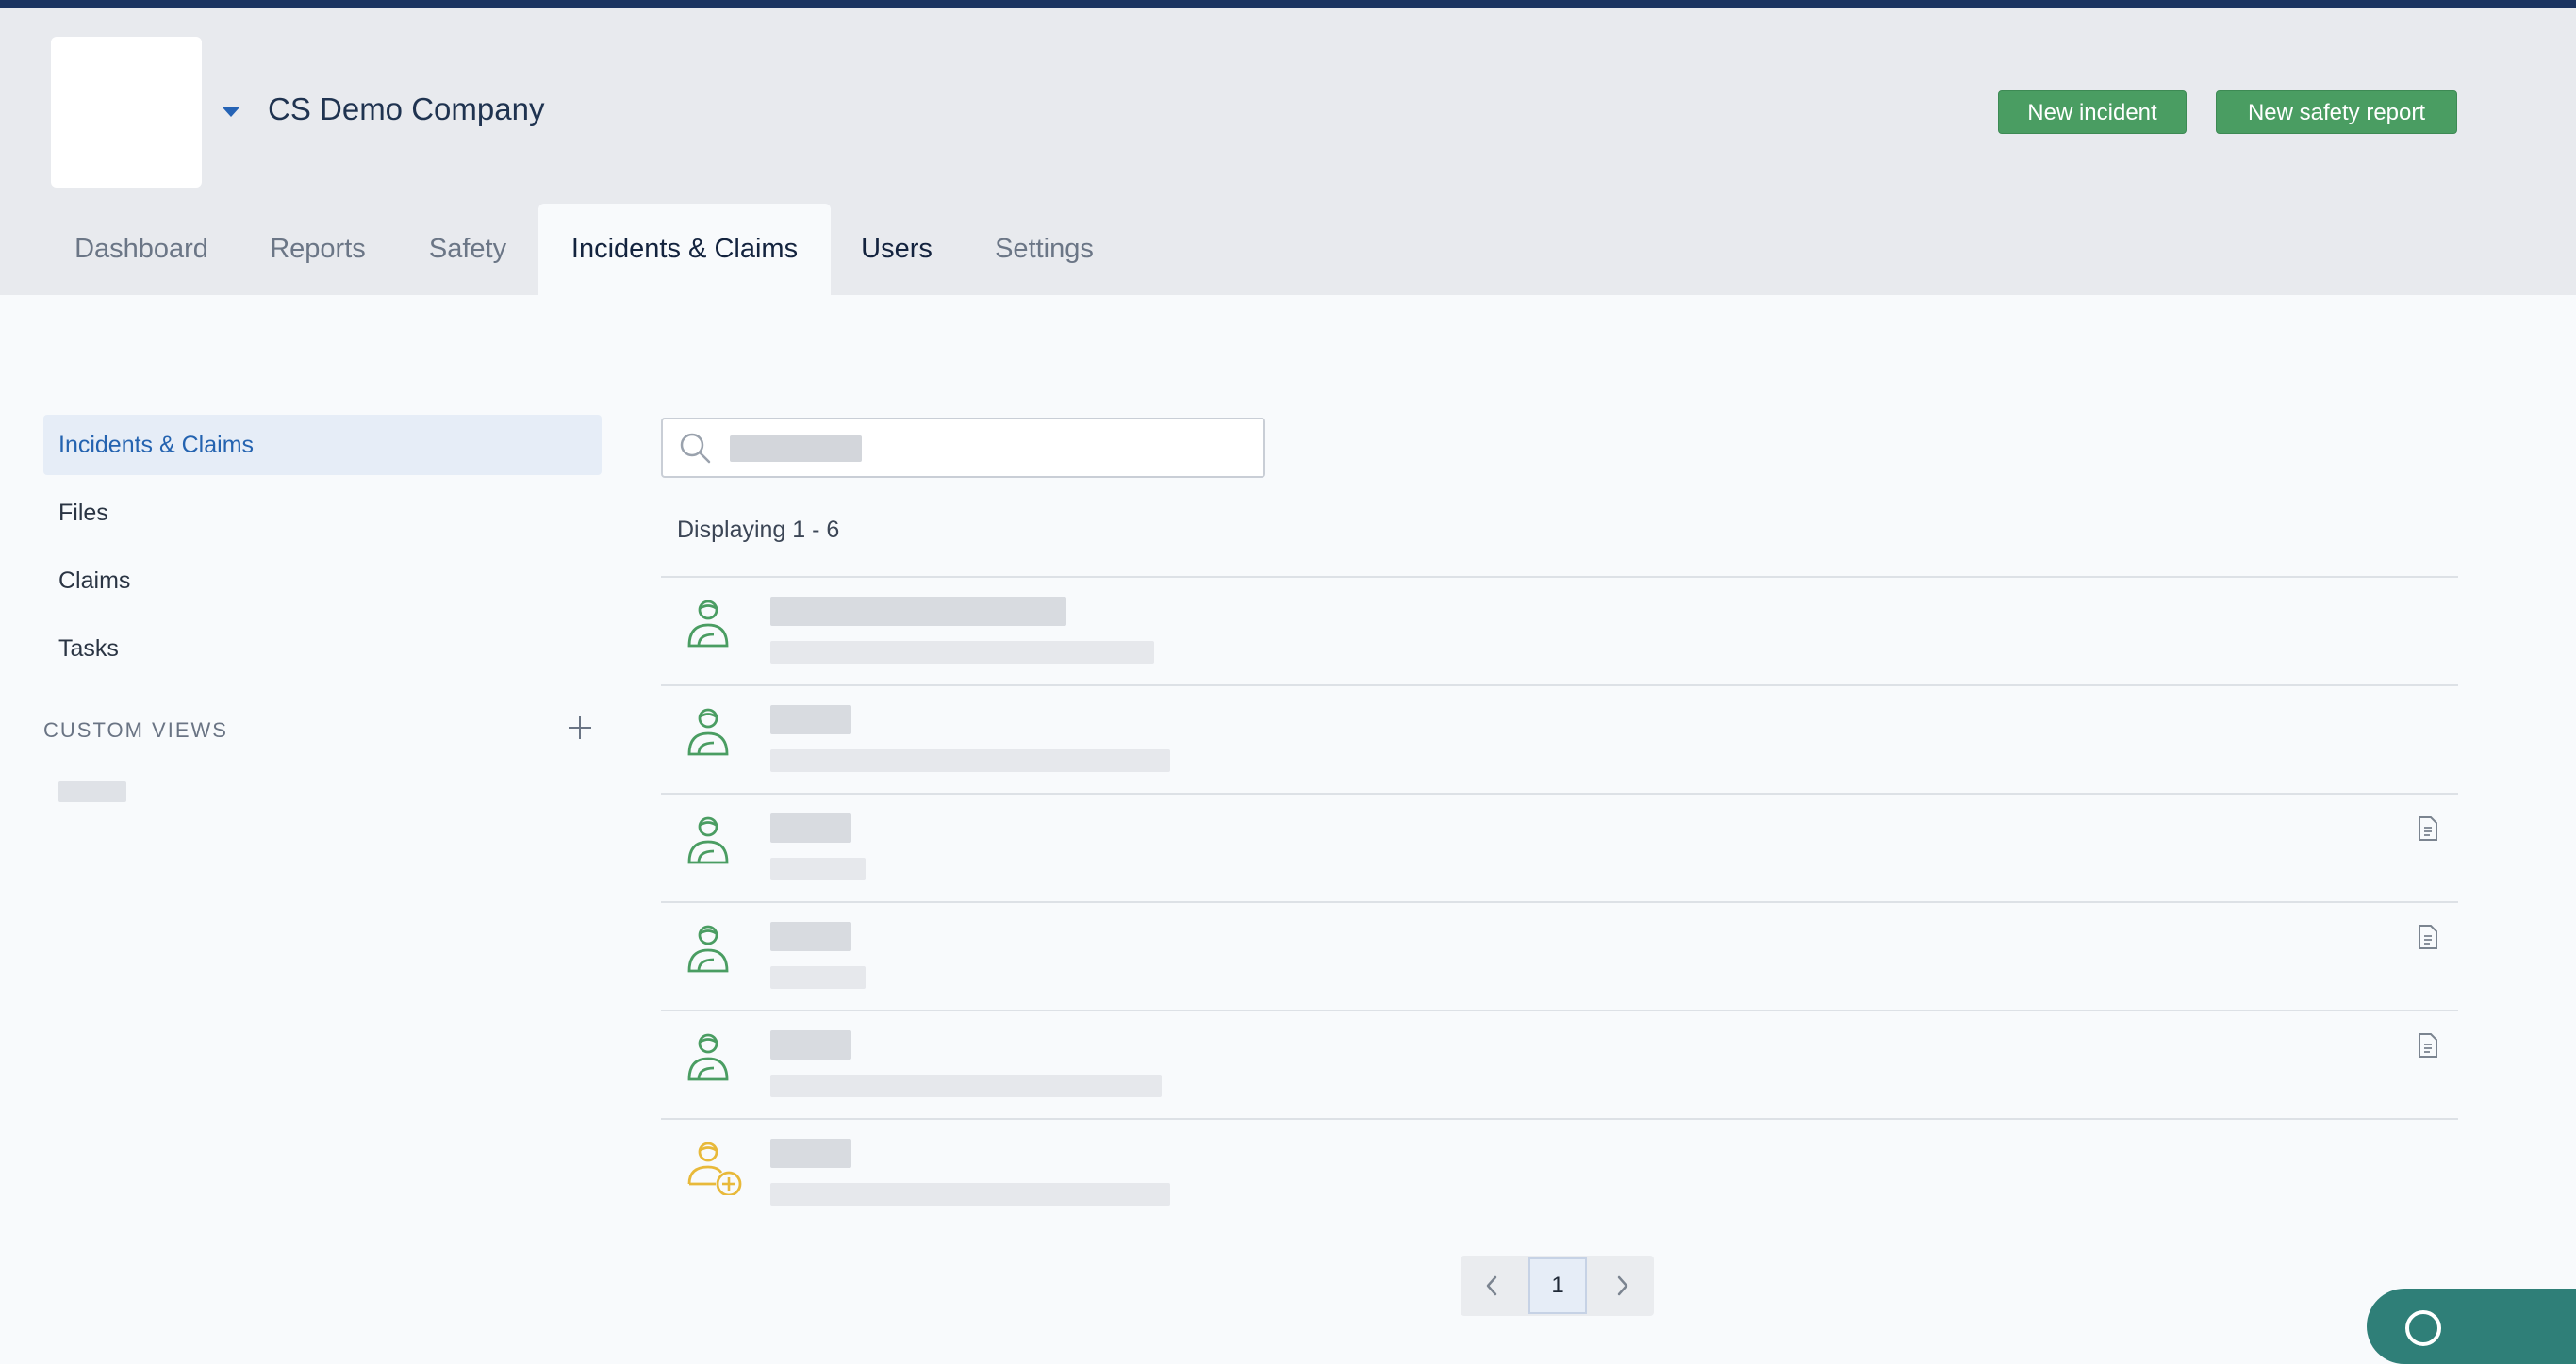 This screenshot has width=2576, height=1364. What do you see at coordinates (322, 648) in the screenshot?
I see `sidebar-item-tasks: Tasks` at bounding box center [322, 648].